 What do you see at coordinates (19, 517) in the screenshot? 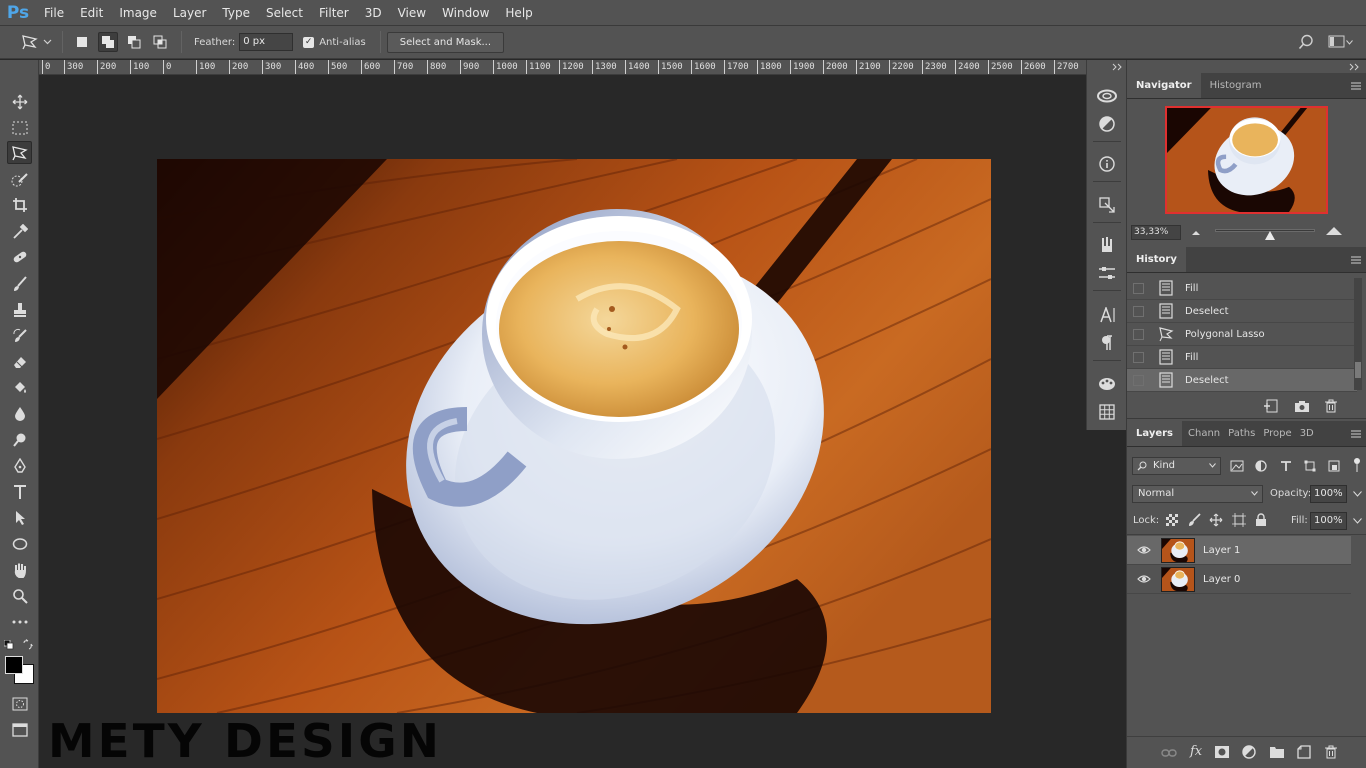
I see `path-selection-tool` at bounding box center [19, 517].